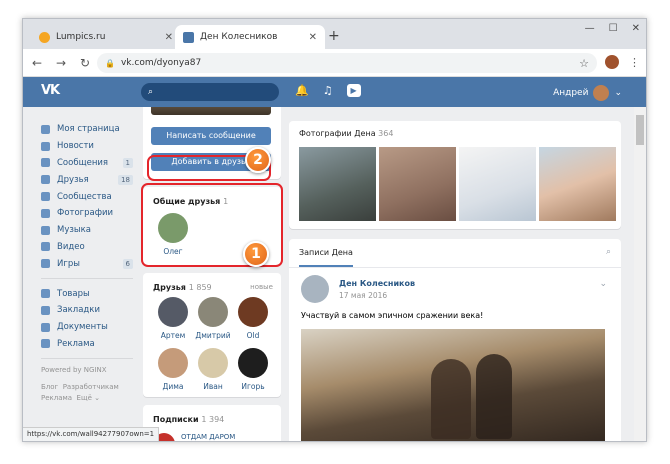 This screenshot has height=464, width=670. Describe the element at coordinates (71, 246) in the screenshot. I see `sidebar-item-label: Видео` at that location.